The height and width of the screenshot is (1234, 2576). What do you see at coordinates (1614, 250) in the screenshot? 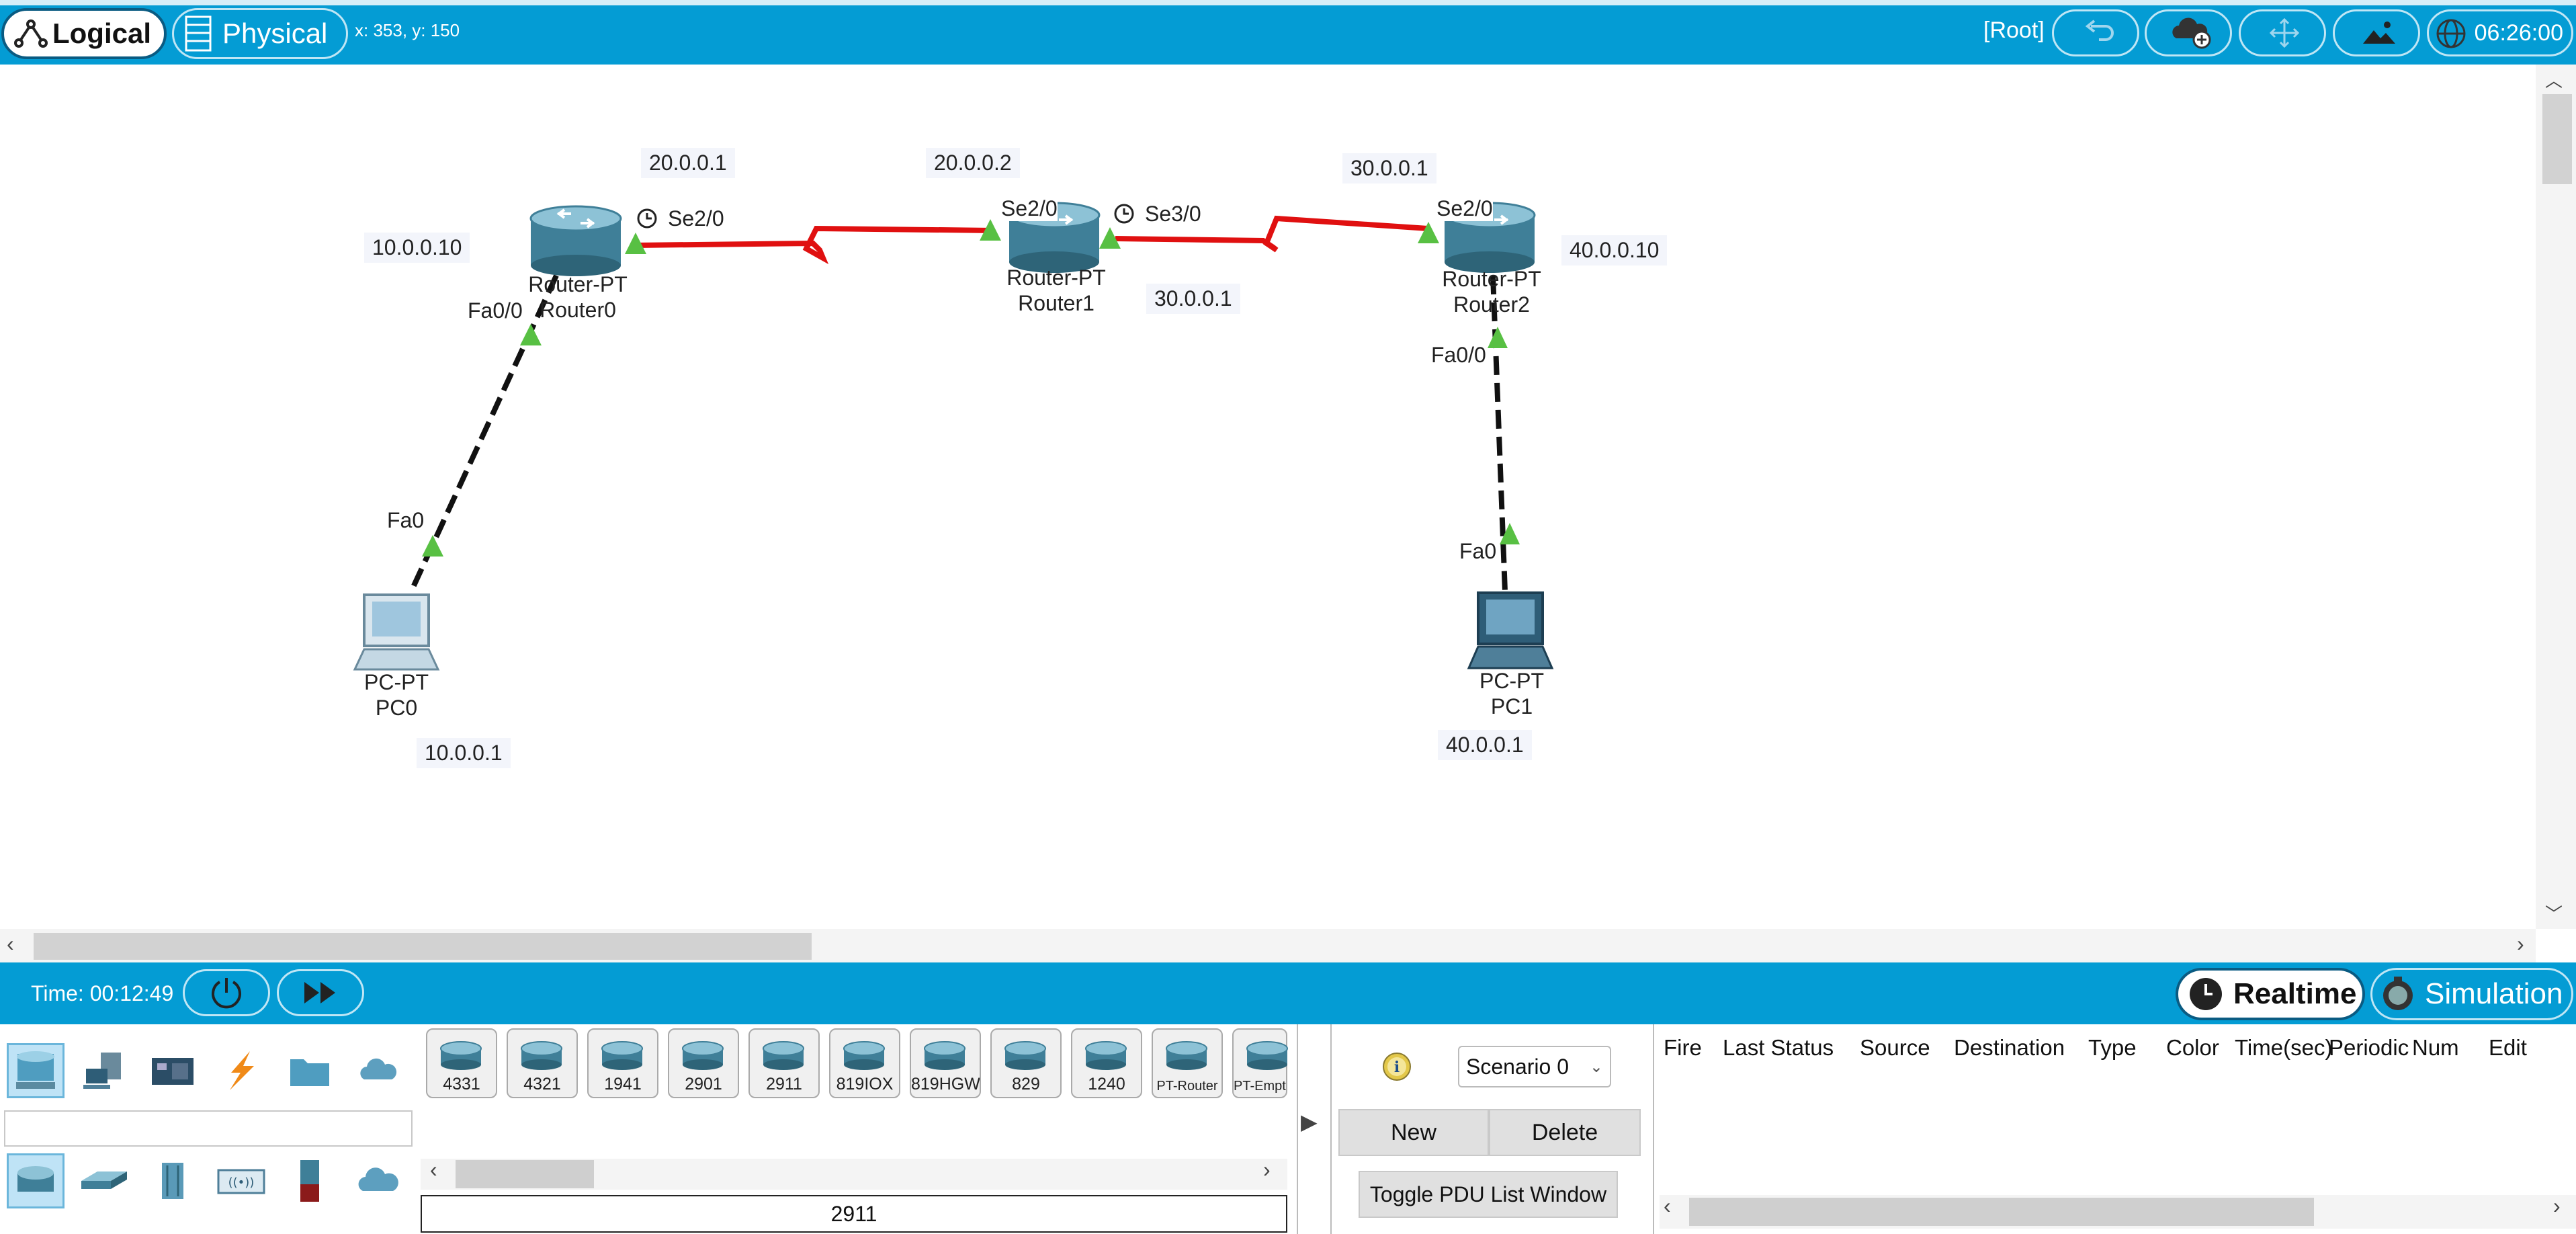
I see `ip-note-r2-fa: 40.0.0.10` at bounding box center [1614, 250].